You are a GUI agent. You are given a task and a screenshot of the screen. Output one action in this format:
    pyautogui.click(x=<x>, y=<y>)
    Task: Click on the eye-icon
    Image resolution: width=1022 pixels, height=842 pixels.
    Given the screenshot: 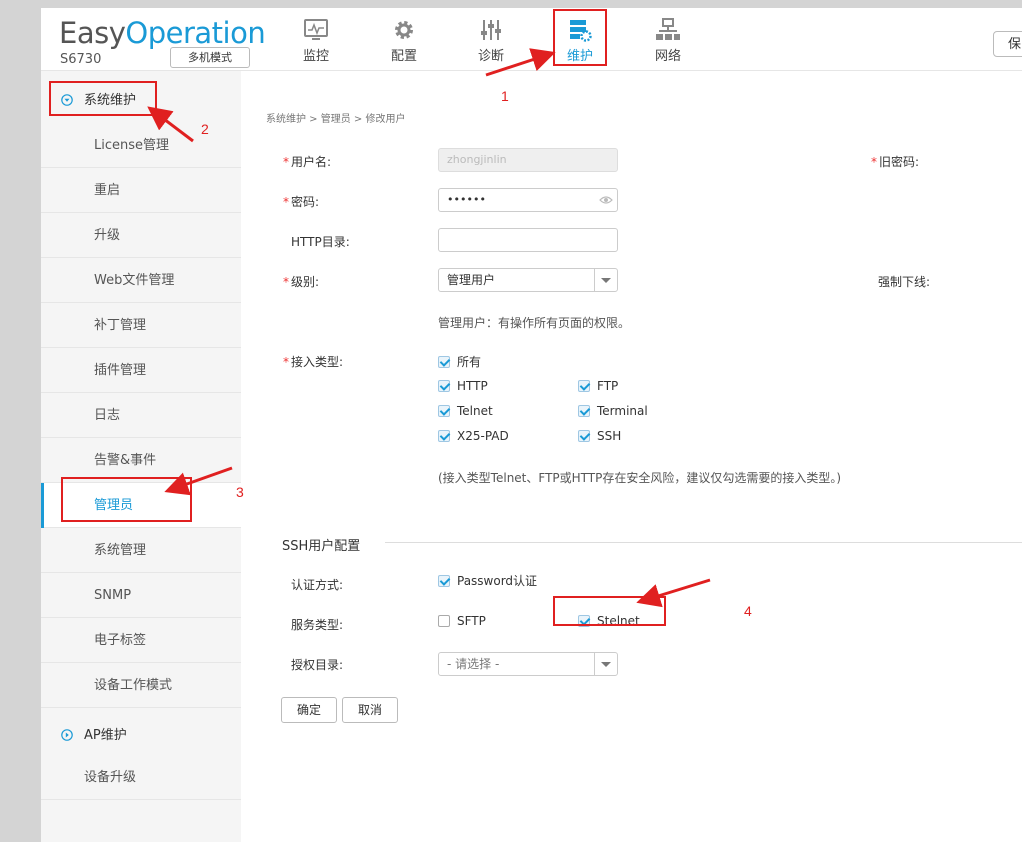 What is the action you would take?
    pyautogui.click(x=606, y=200)
    